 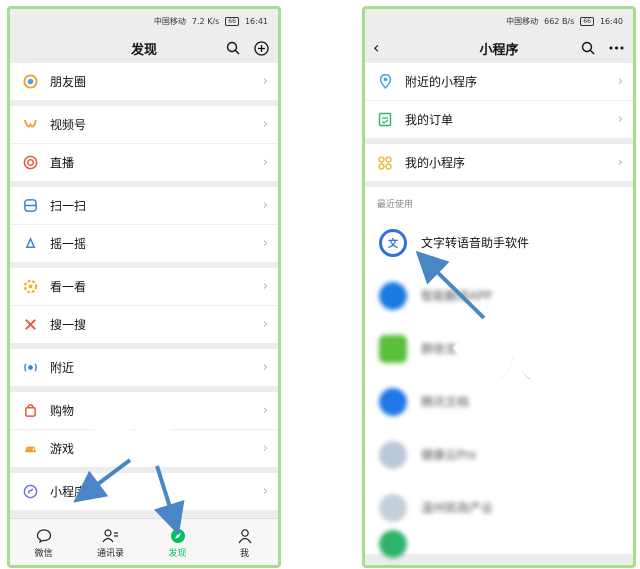 What do you see at coordinates (30, 368) in the screenshot?
I see `nearby-icon` at bounding box center [30, 368].